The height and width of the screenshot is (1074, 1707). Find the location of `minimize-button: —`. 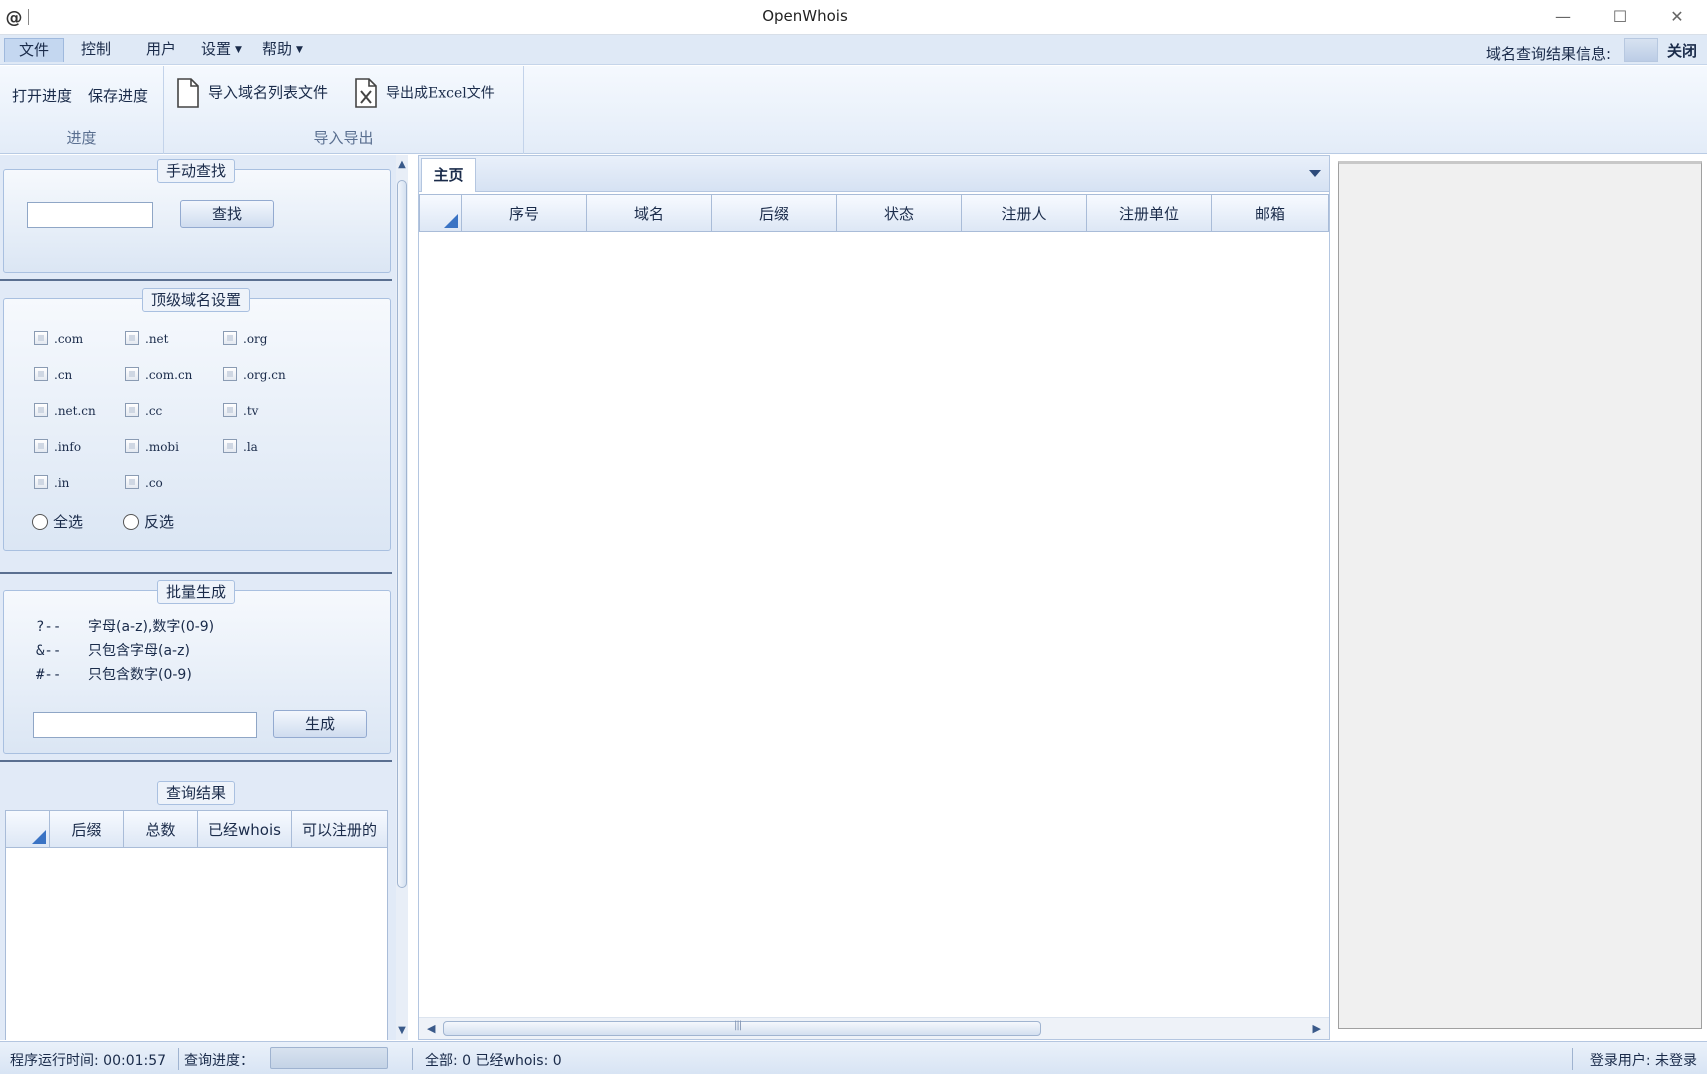

minimize-button: — is located at coordinates (1563, 17).